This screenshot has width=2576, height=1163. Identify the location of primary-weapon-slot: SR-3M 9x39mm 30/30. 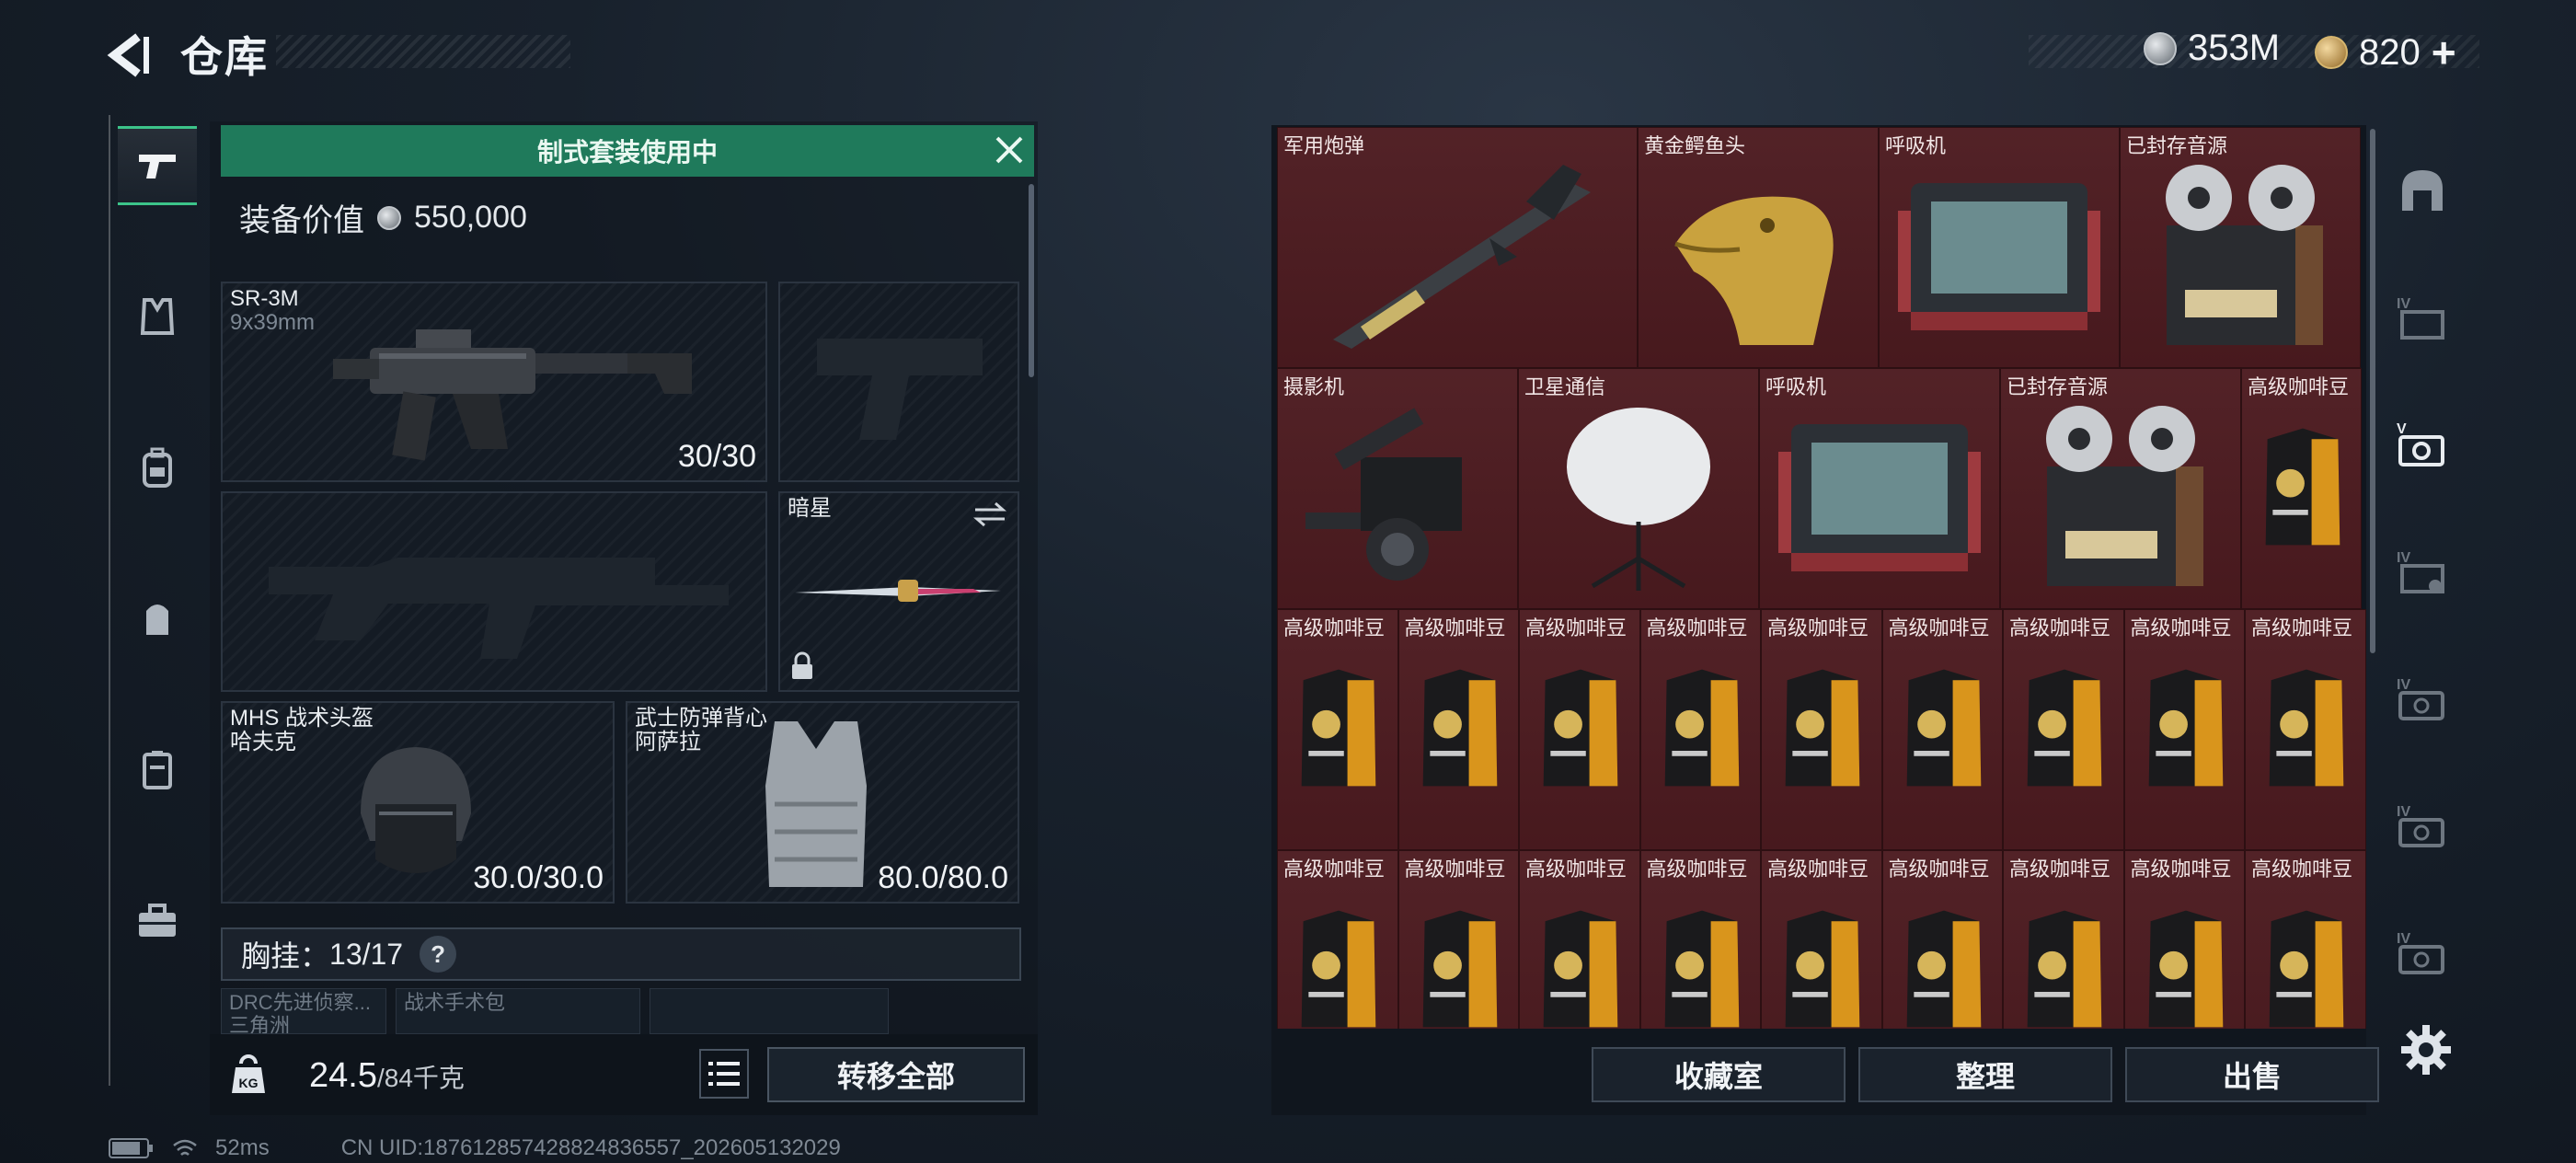
(494, 382).